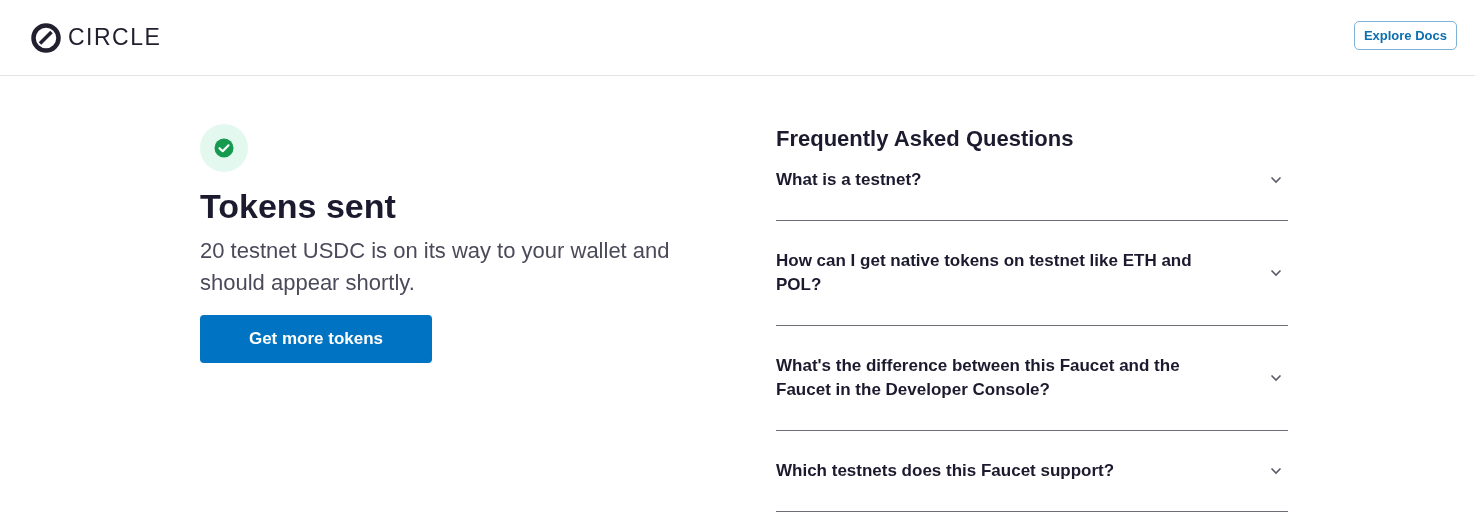  Describe the element at coordinates (925, 139) in the screenshot. I see `faq-title: Frequently Asked Questions` at that location.